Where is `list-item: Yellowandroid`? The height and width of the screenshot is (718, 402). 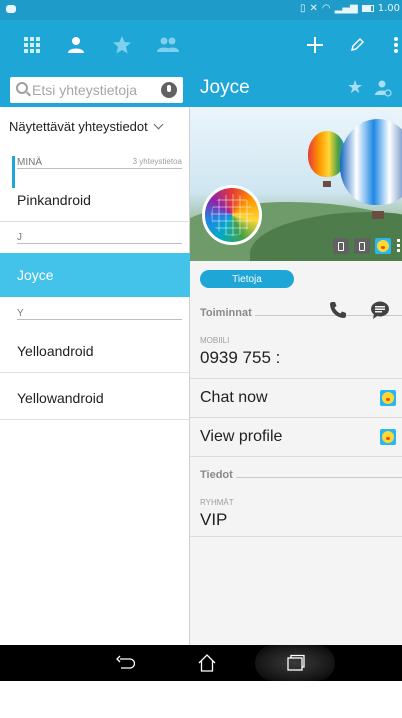
list-item: Yellowandroid is located at coordinates (95, 398).